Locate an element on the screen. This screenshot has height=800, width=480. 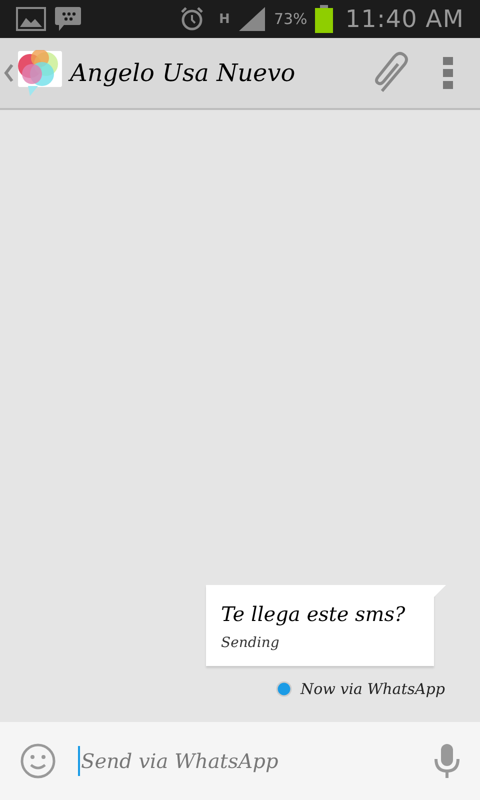
status-dot-icon is located at coordinates (284, 688).